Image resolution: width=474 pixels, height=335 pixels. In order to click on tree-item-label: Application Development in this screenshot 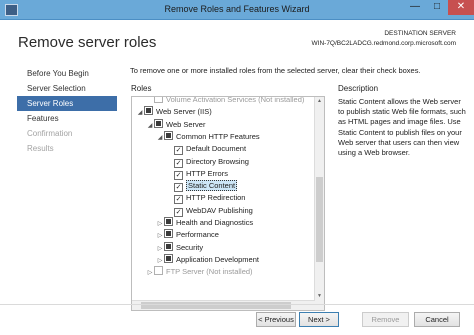, I will do `click(217, 259)`.